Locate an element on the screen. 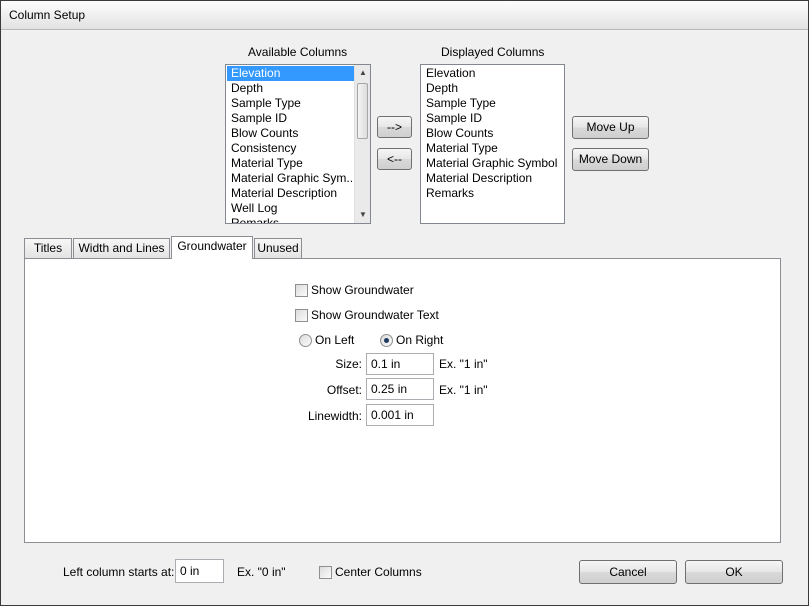  displayed-column-item: Sample ID is located at coordinates (492, 118).